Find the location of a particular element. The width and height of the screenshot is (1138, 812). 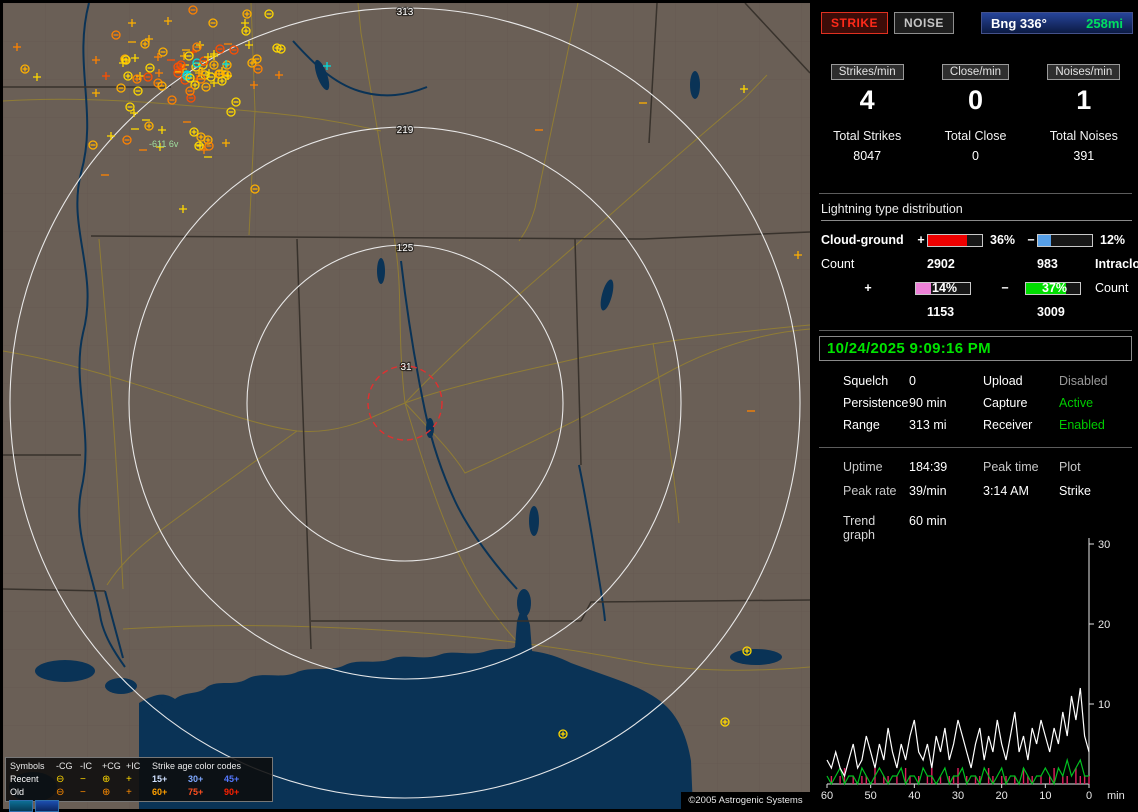

age-code-45: 45+ is located at coordinates (232, 779).